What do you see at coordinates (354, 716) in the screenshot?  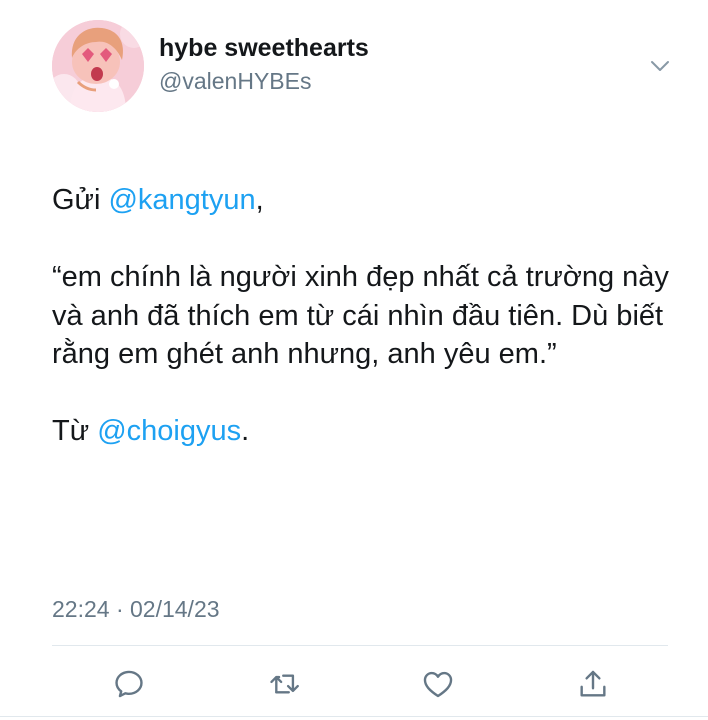 I see `card-bottom-border` at bounding box center [354, 716].